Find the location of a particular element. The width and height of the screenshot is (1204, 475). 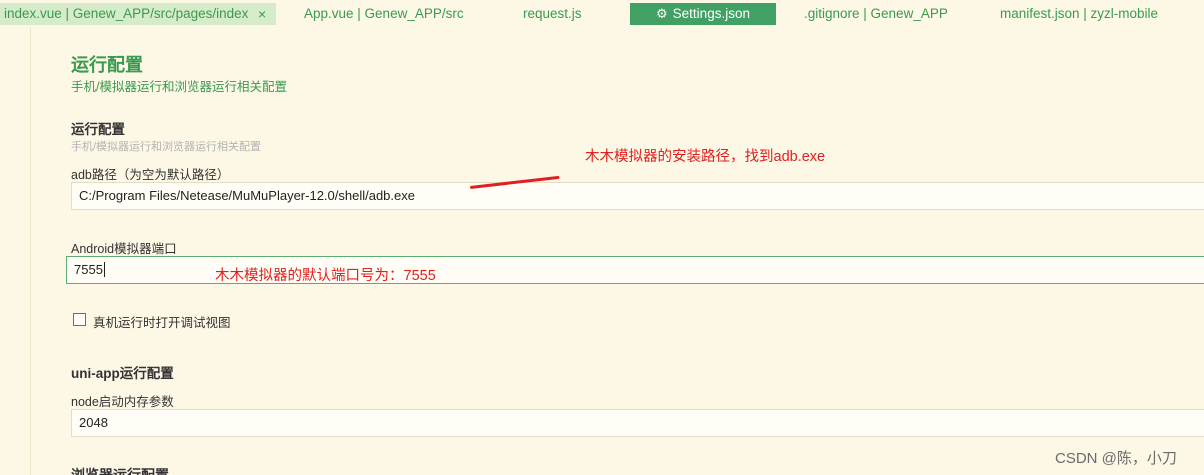

close-icon: × is located at coordinates (262, 14).